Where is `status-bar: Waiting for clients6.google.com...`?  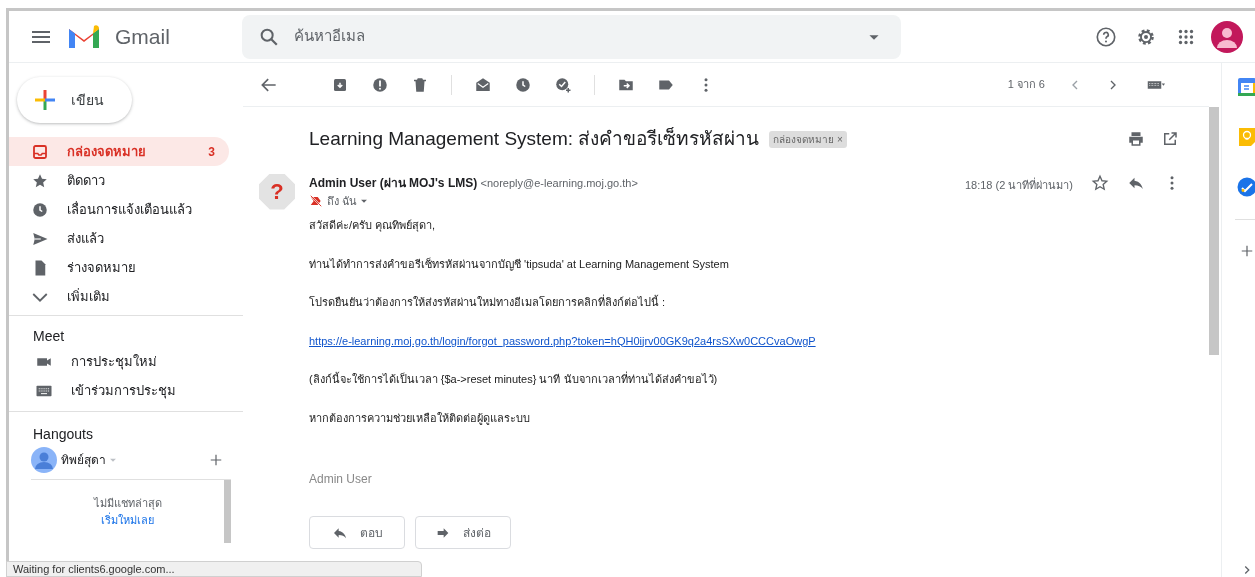 status-bar: Waiting for clients6.google.com... is located at coordinates (214, 569).